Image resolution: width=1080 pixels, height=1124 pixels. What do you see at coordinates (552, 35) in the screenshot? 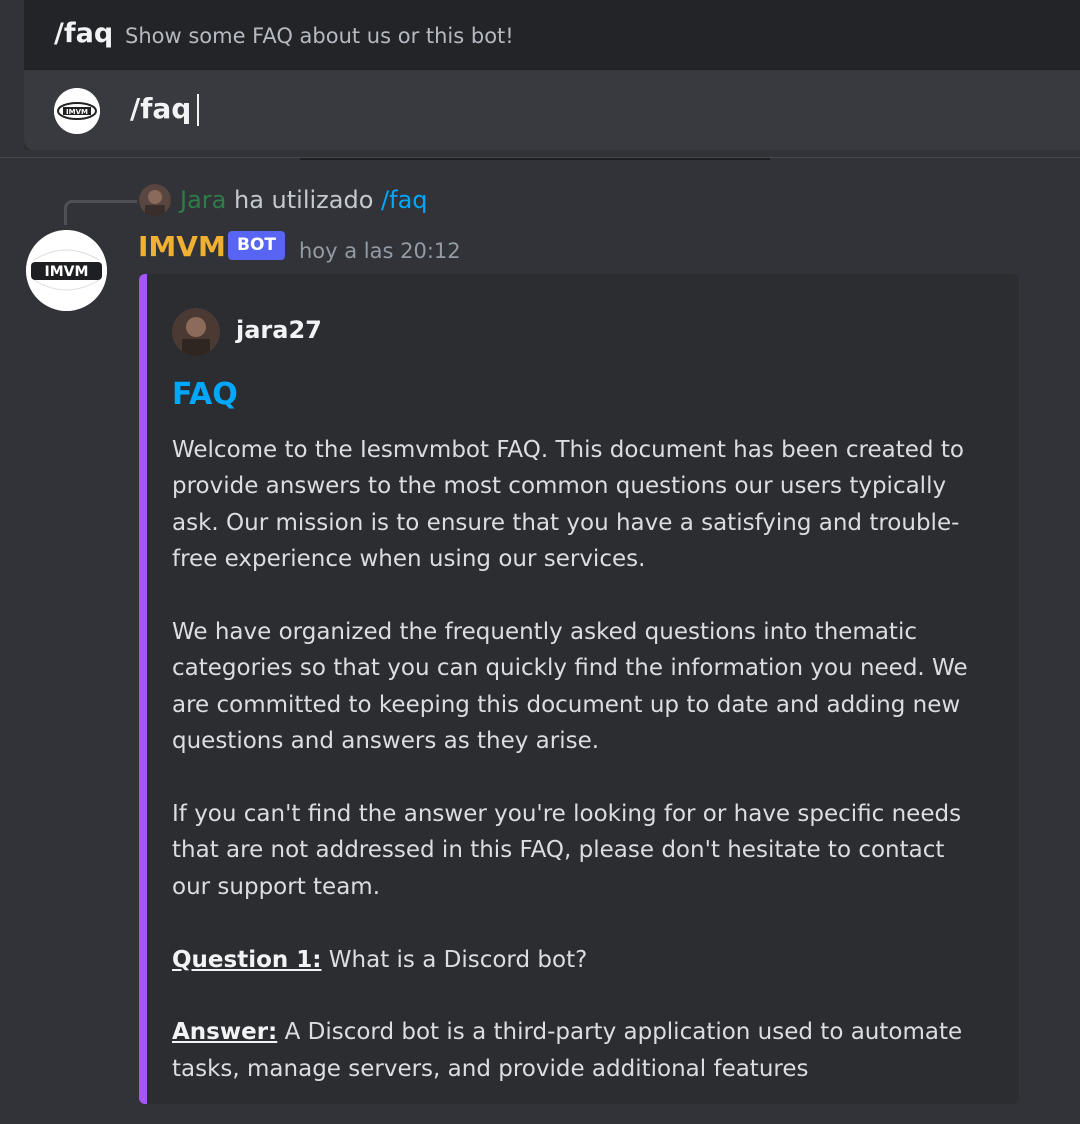
I see `autocomplete-option-faq: /faq Show some FAQ about us or this bot!` at bounding box center [552, 35].